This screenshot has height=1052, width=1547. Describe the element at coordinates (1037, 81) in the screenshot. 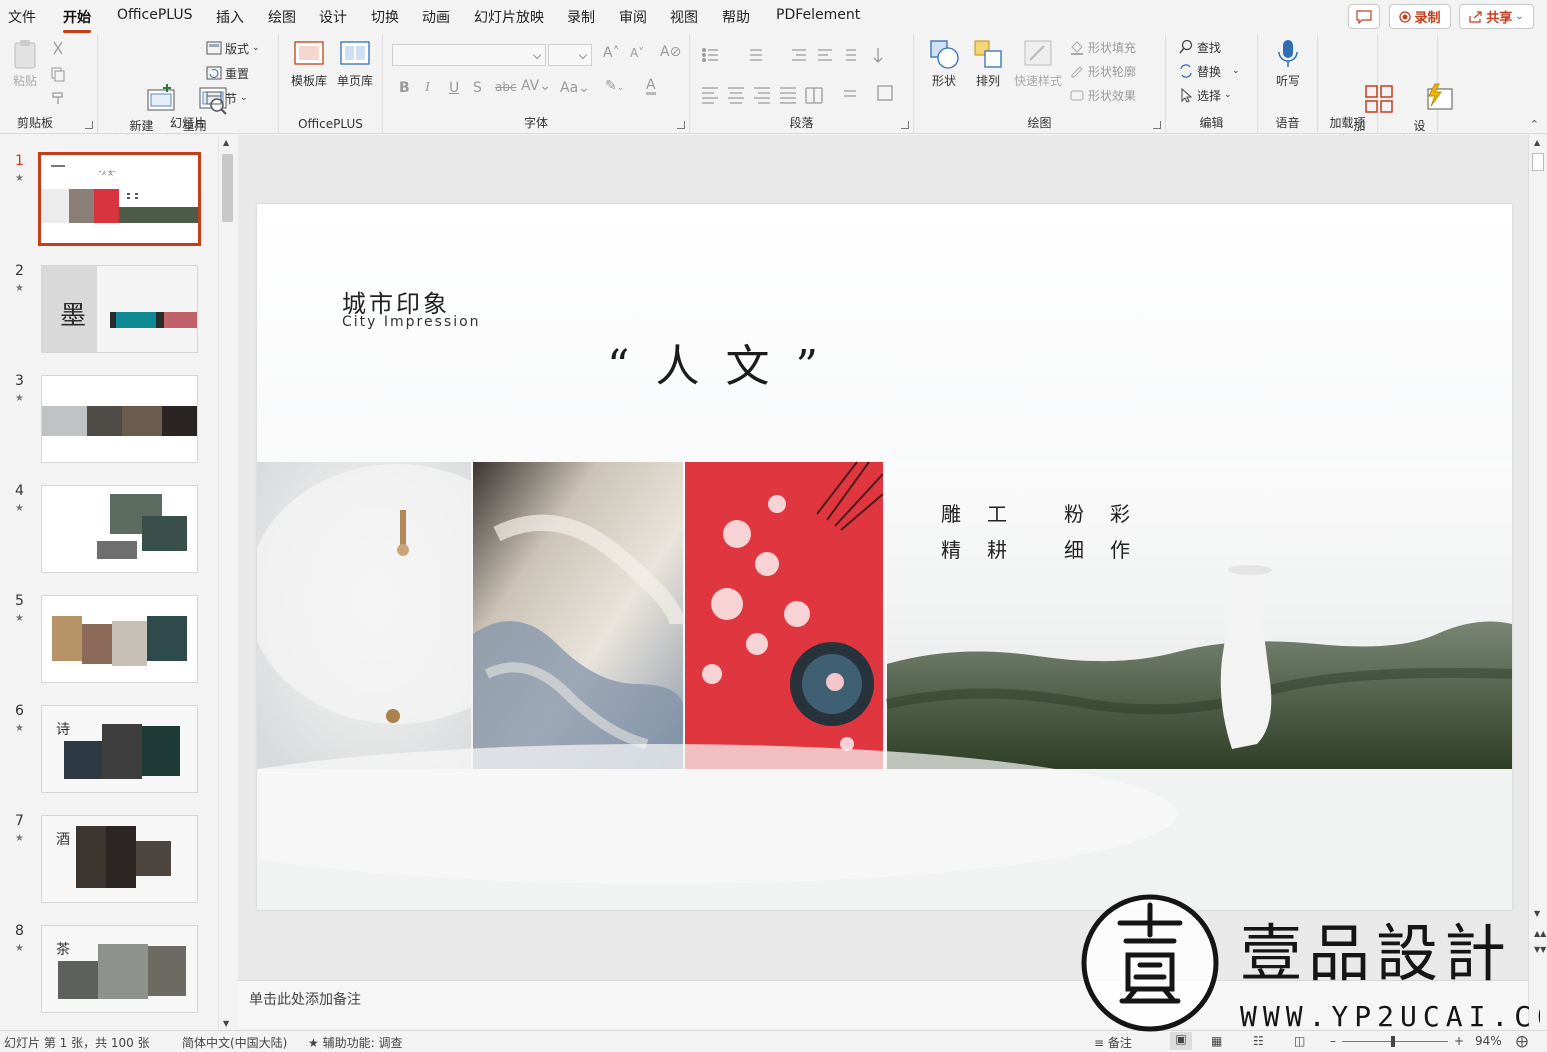

I see `quick-styles-label: 快速样式` at that location.